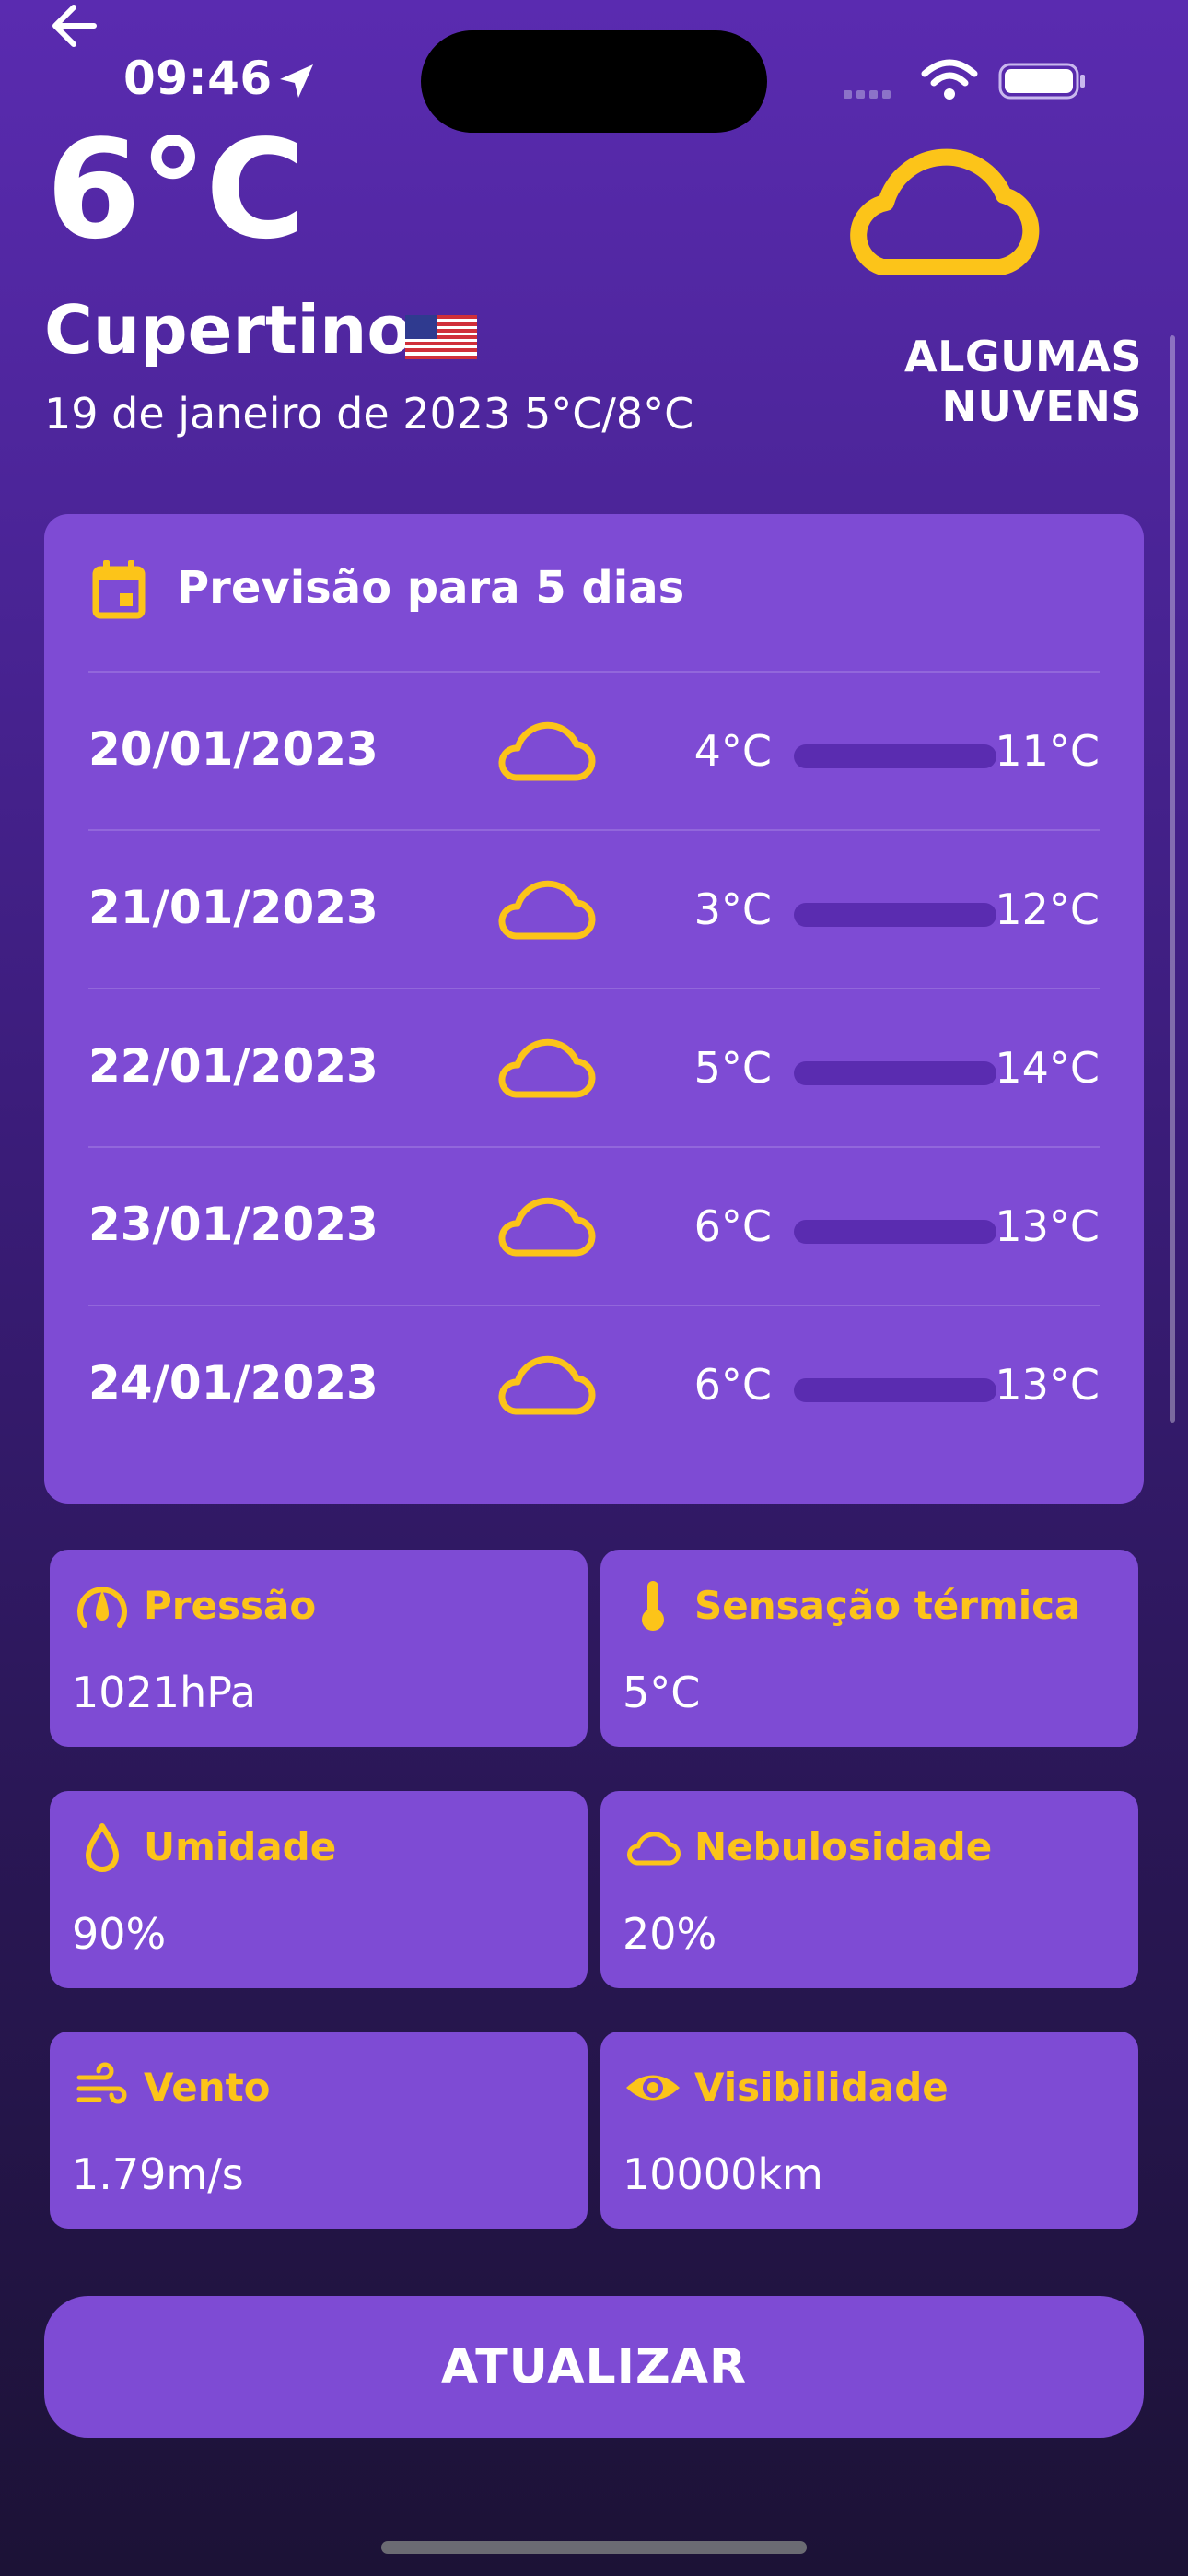  I want to click on forecast-date: 21/01/2023, so click(233, 907).